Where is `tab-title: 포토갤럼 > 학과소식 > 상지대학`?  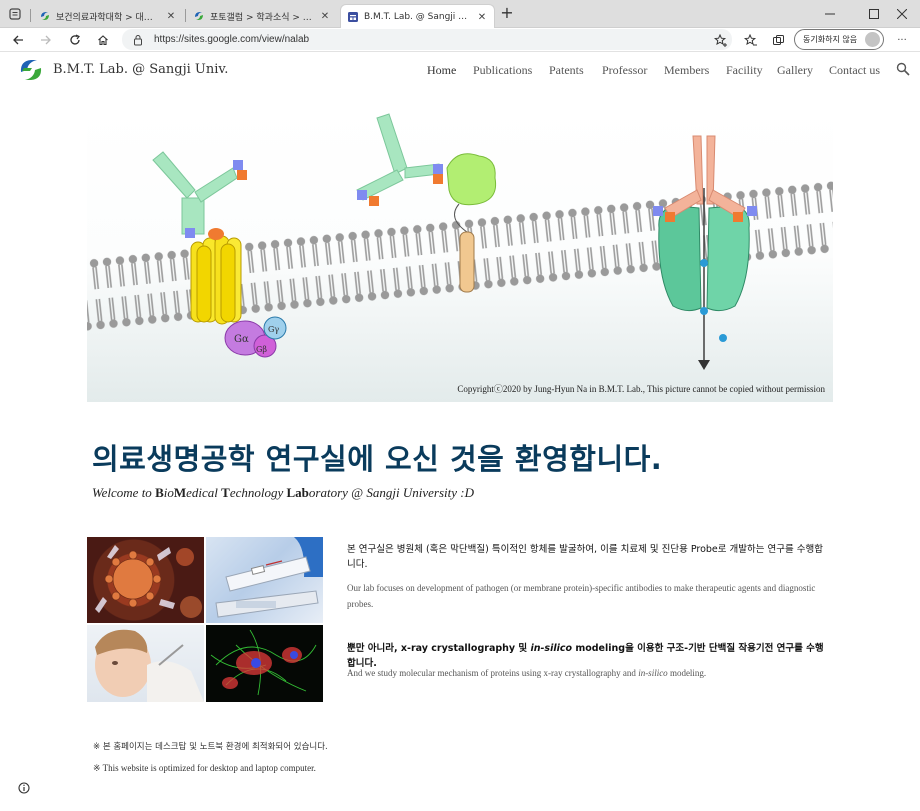
tab-title: 포토갤럼 > 학과소식 > 상지대학 is located at coordinates (262, 17).